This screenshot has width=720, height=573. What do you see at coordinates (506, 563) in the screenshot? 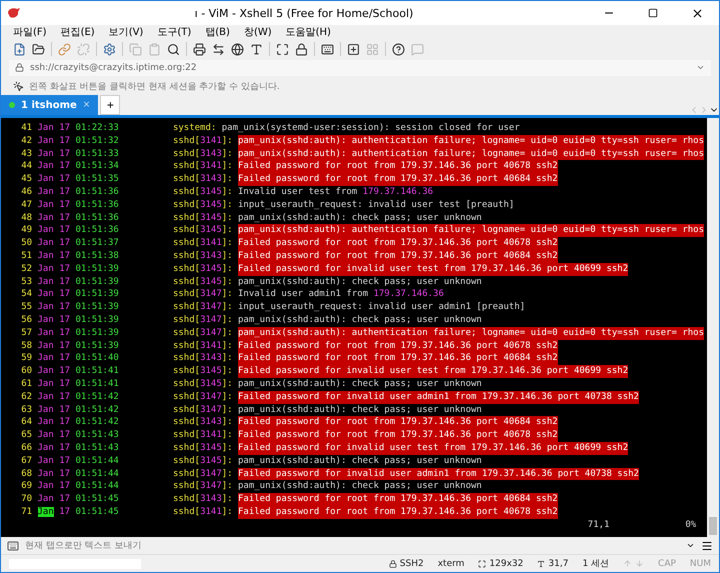
I see `terminal-size: 129x32` at bounding box center [506, 563].